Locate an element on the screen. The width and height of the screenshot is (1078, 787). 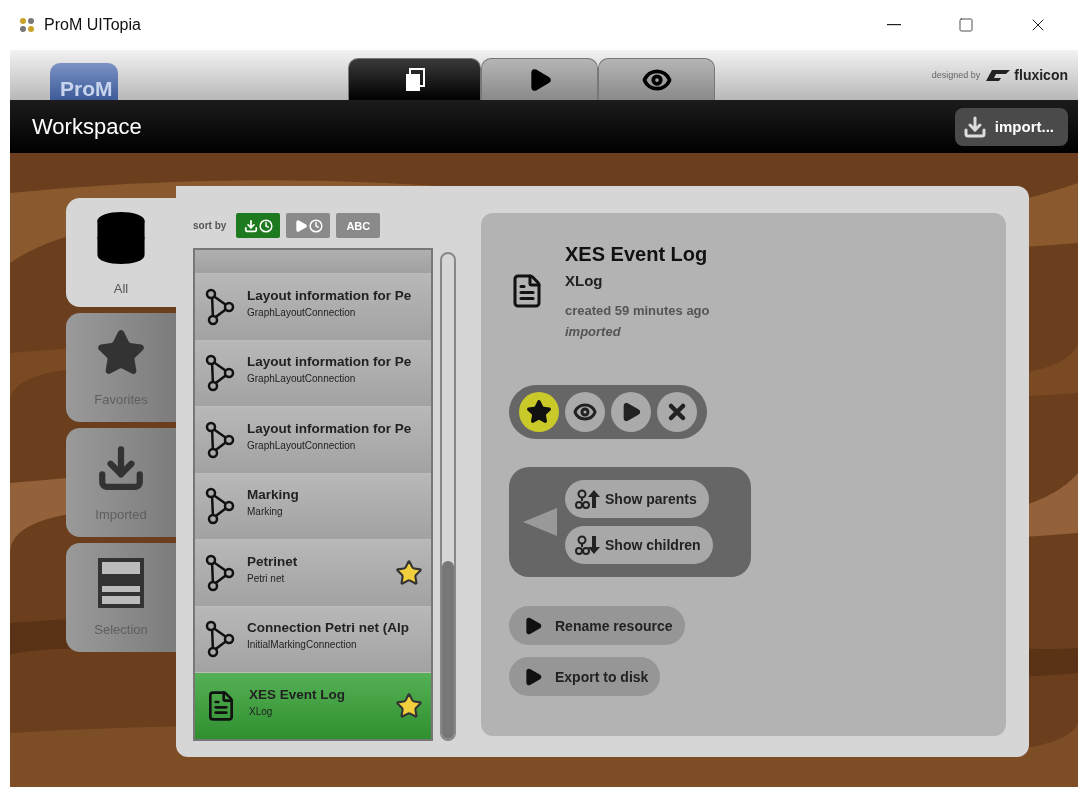
resource-title: XES Event Log is located at coordinates (298, 694).